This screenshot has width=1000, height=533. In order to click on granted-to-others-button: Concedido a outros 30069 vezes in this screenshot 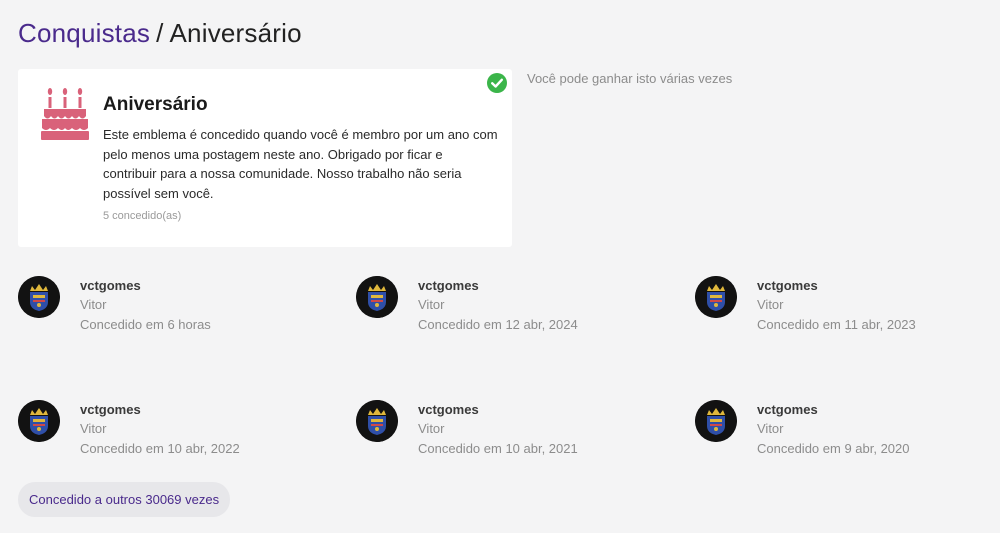, I will do `click(124, 499)`.